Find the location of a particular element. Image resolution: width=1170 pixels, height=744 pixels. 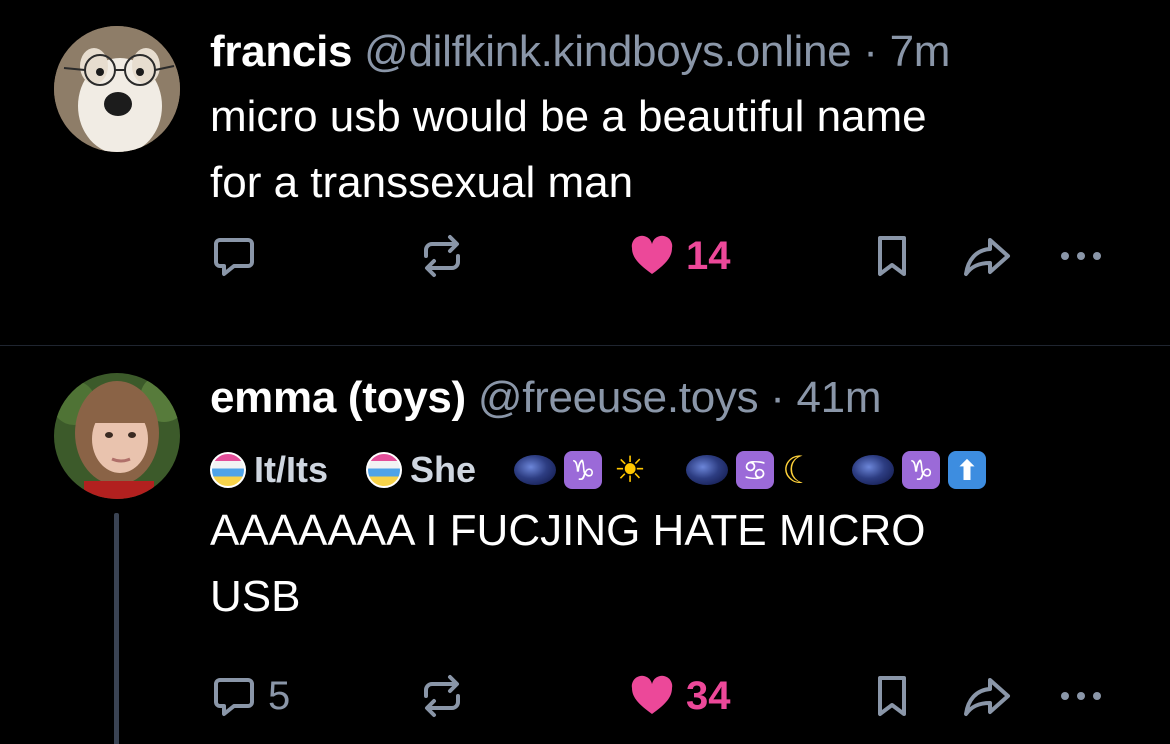

author-name: emma (toys) is located at coordinates (338, 397).